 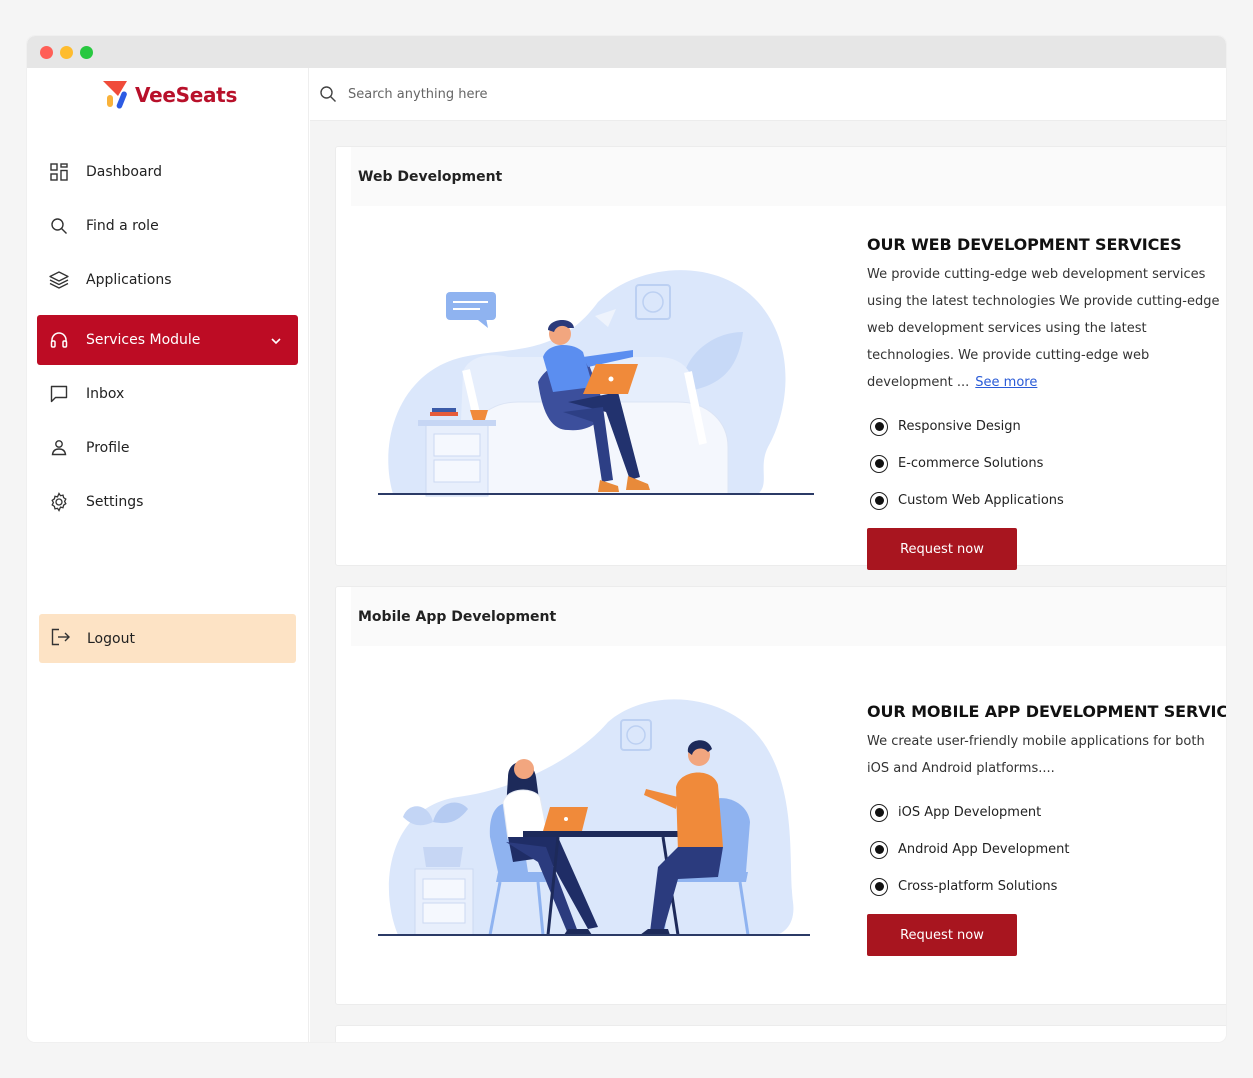 I want to click on logout-button: Logout, so click(x=167, y=638).